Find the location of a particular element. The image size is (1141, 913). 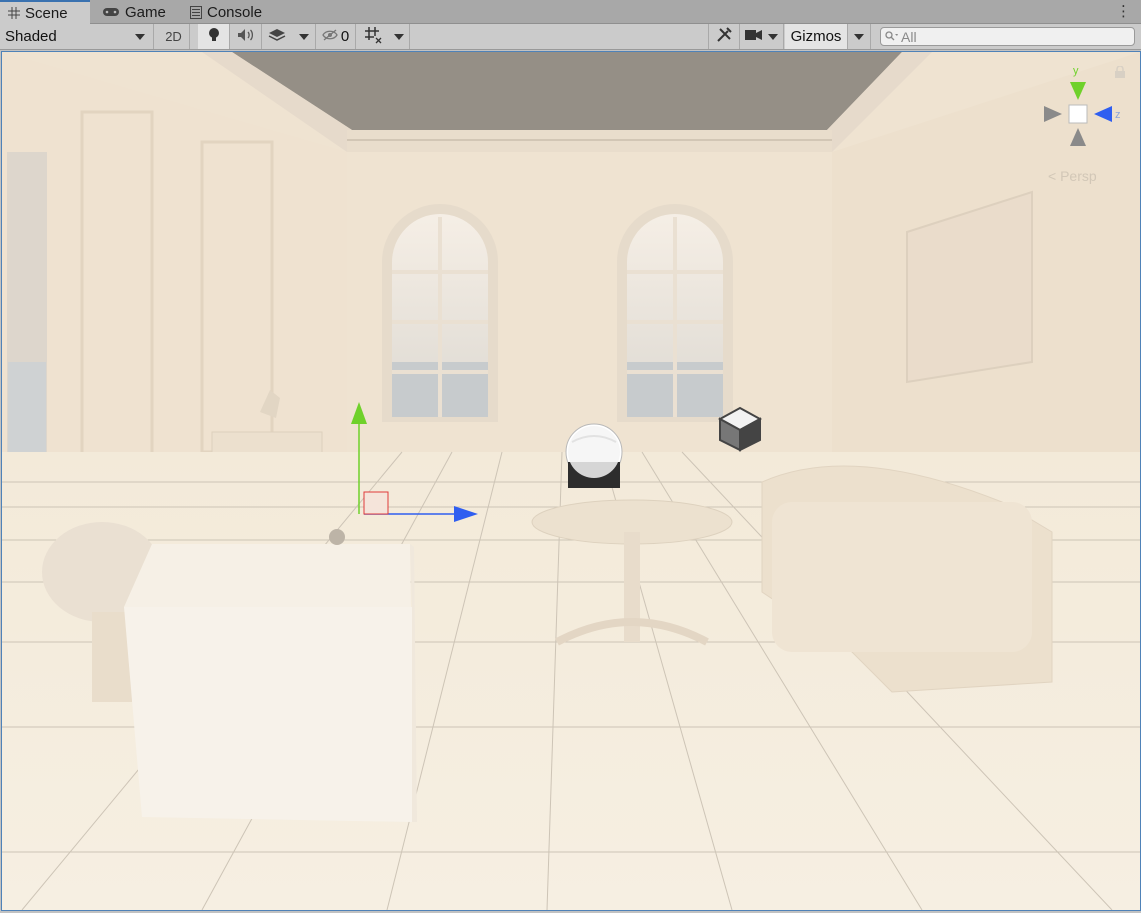

lightbulb-icon is located at coordinates (214, 37).